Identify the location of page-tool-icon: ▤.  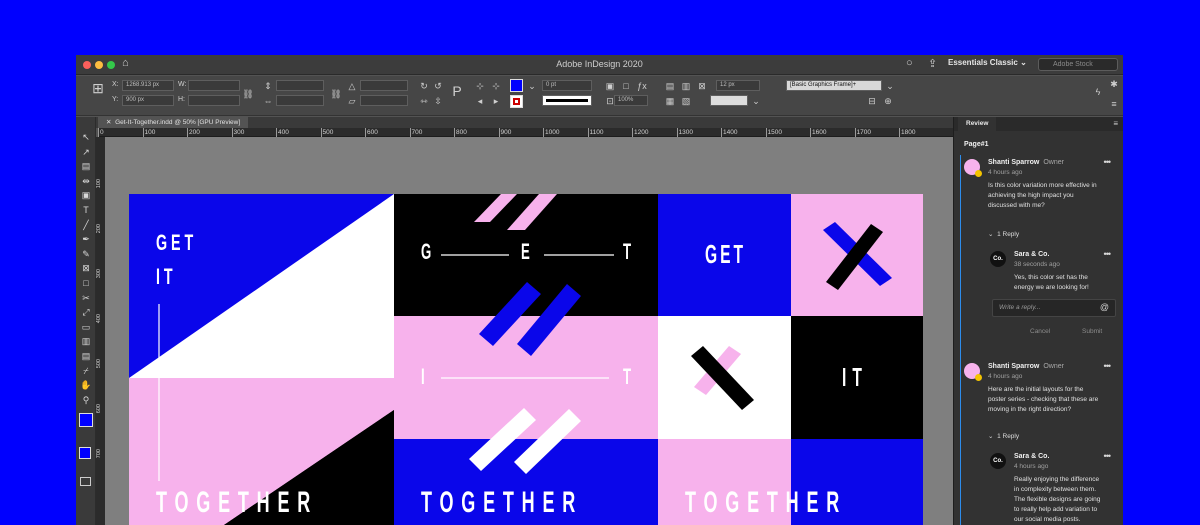
(86, 166).